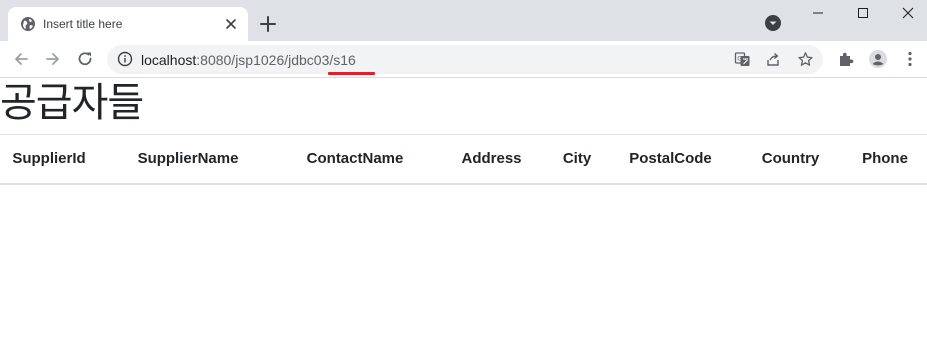  Describe the element at coordinates (805, 59) in the screenshot. I see `bookmark-star-icon` at that location.